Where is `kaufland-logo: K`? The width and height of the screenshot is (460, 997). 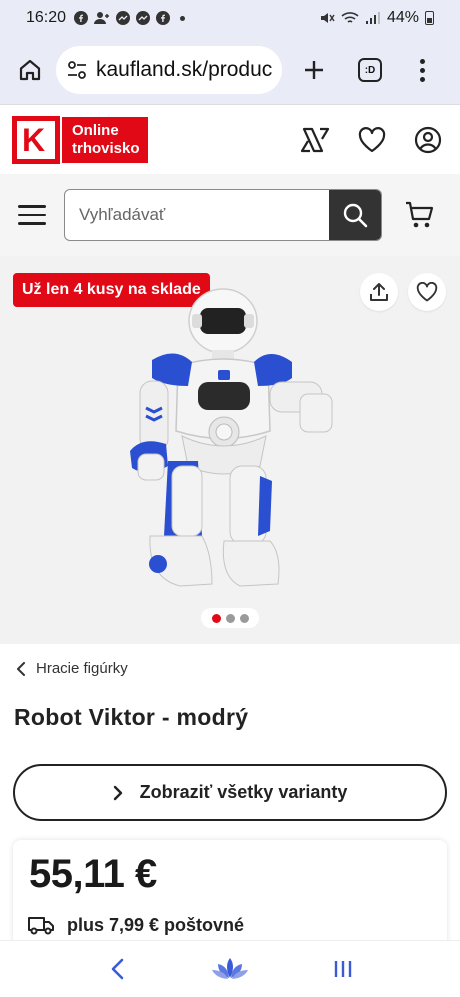
kaufland-logo: K is located at coordinates (36, 139).